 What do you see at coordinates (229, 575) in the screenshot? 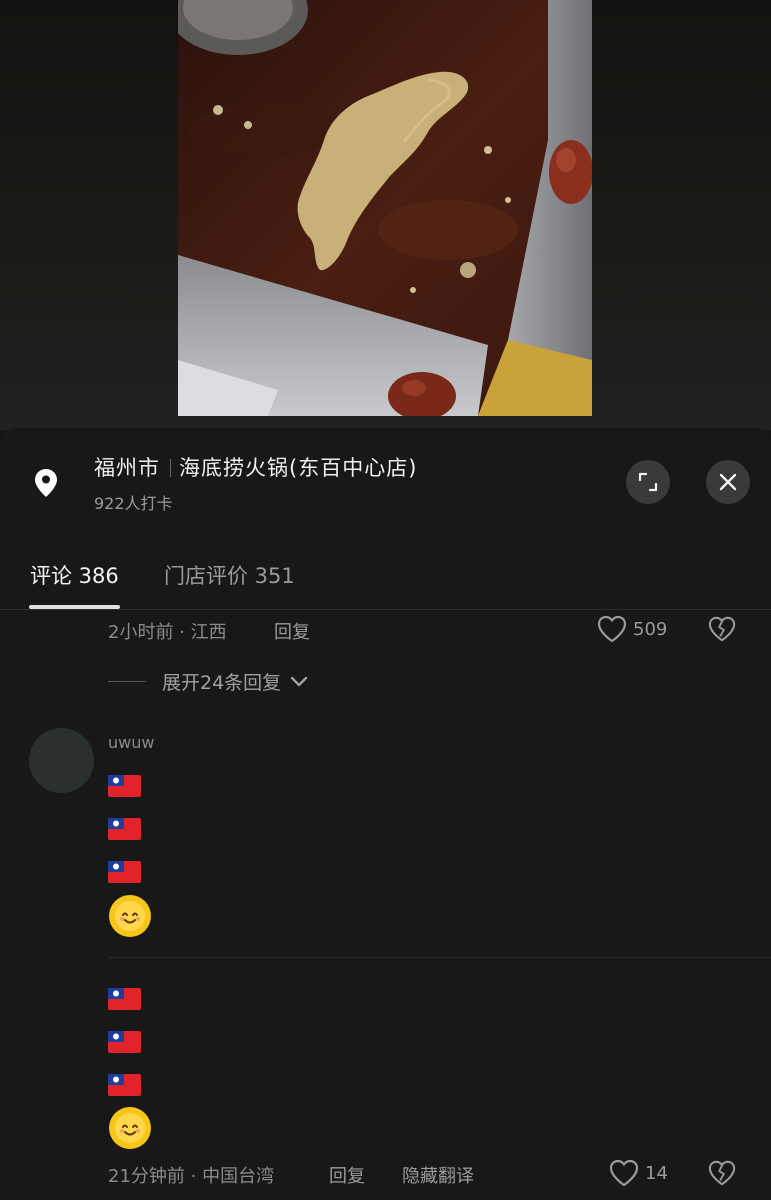
I see `tab-store-reviews: 门店评价 351` at bounding box center [229, 575].